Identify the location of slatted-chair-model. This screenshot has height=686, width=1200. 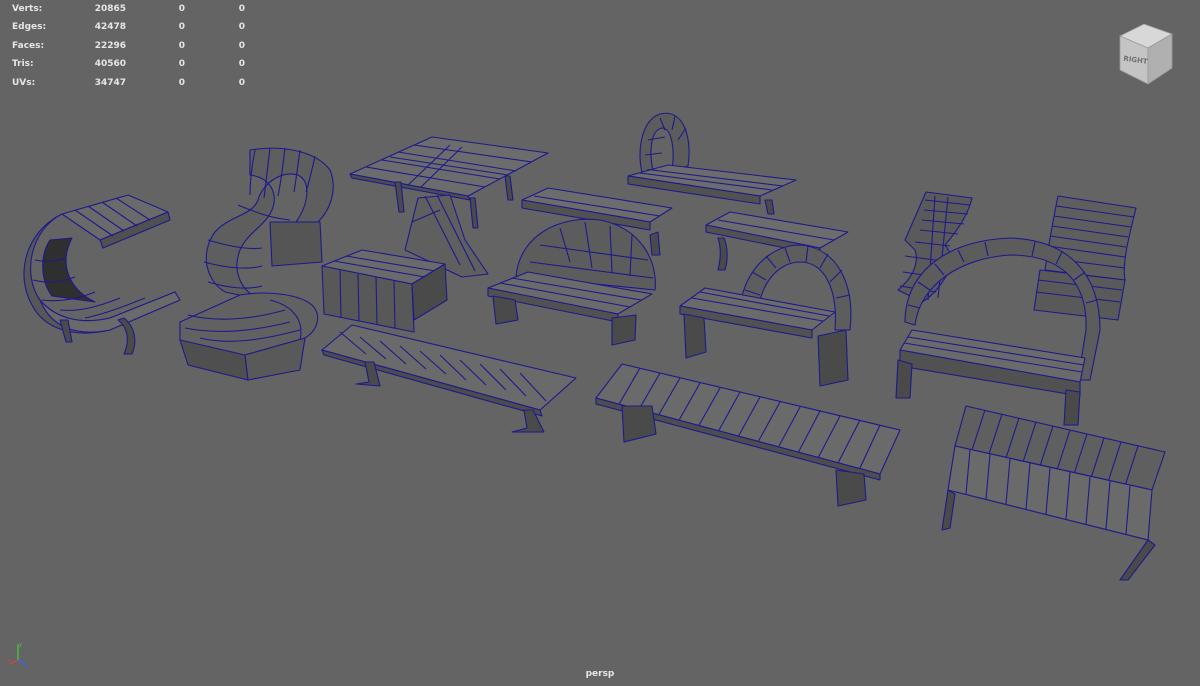
(1053, 493).